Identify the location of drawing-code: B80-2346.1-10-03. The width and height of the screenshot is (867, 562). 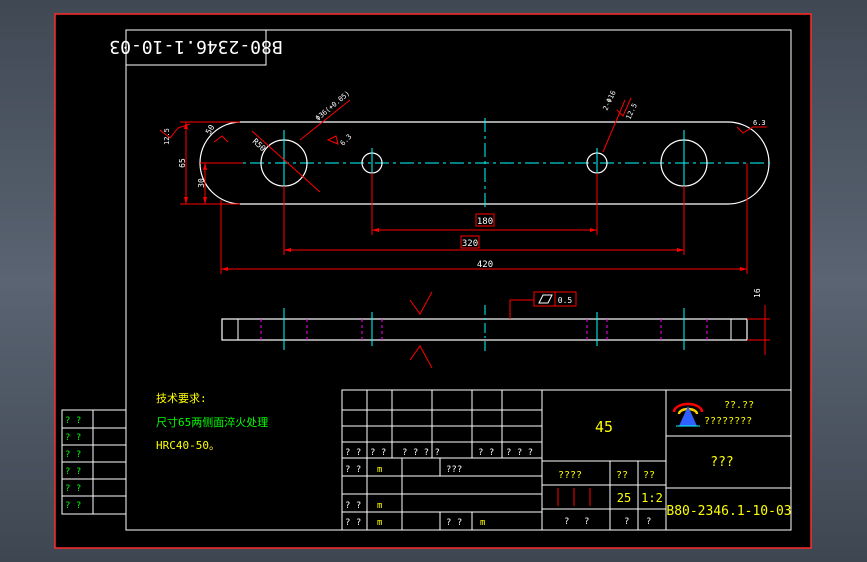
(728, 511).